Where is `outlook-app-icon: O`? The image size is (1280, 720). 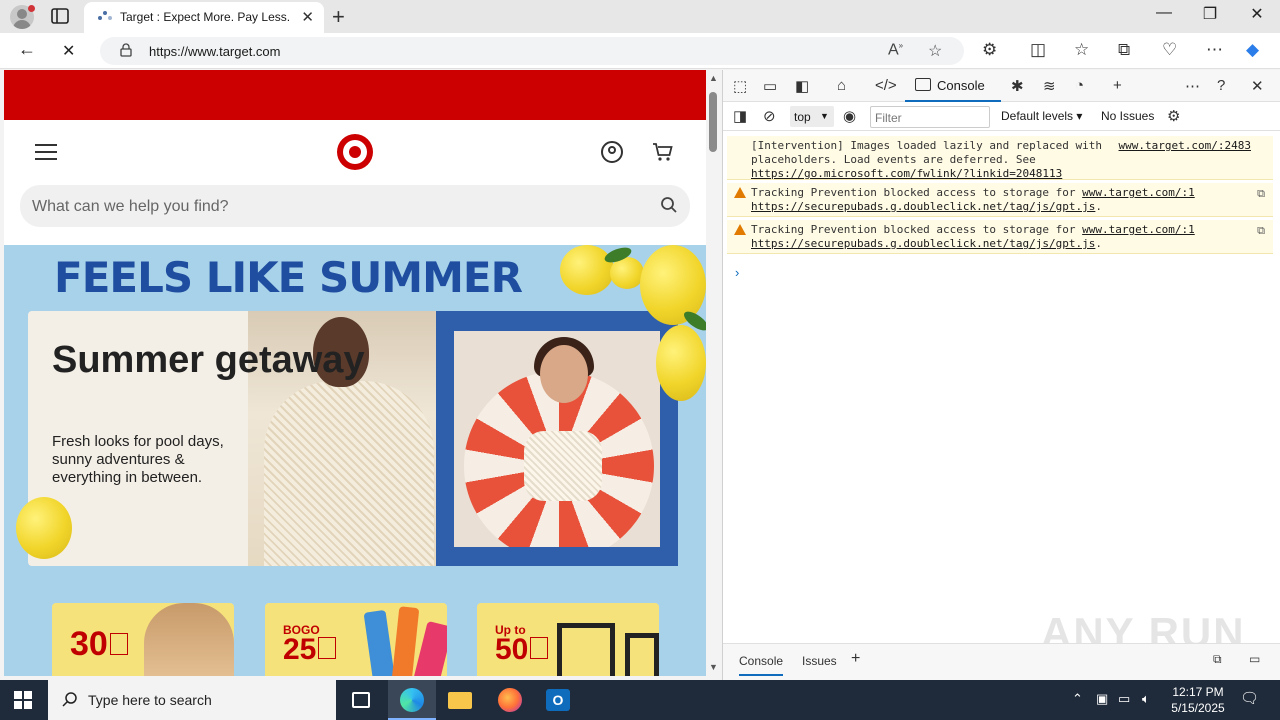
outlook-app-icon: O is located at coordinates (558, 700).